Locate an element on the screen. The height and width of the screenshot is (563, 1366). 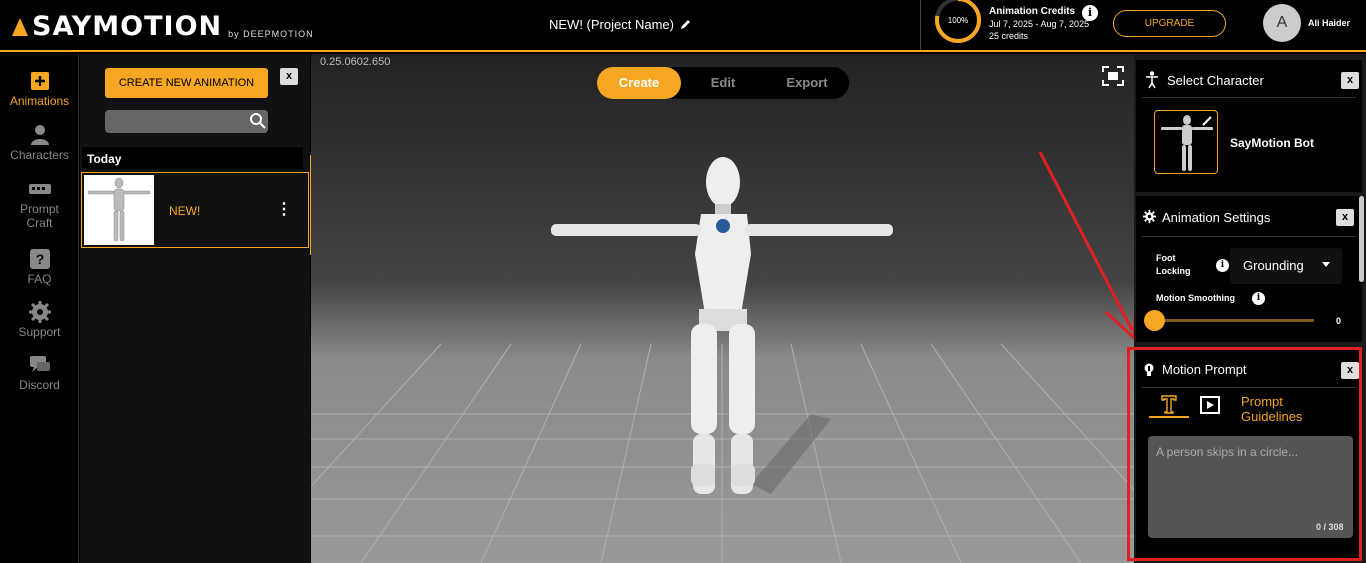
credits-info-icon: i is located at coordinates (1090, 13).